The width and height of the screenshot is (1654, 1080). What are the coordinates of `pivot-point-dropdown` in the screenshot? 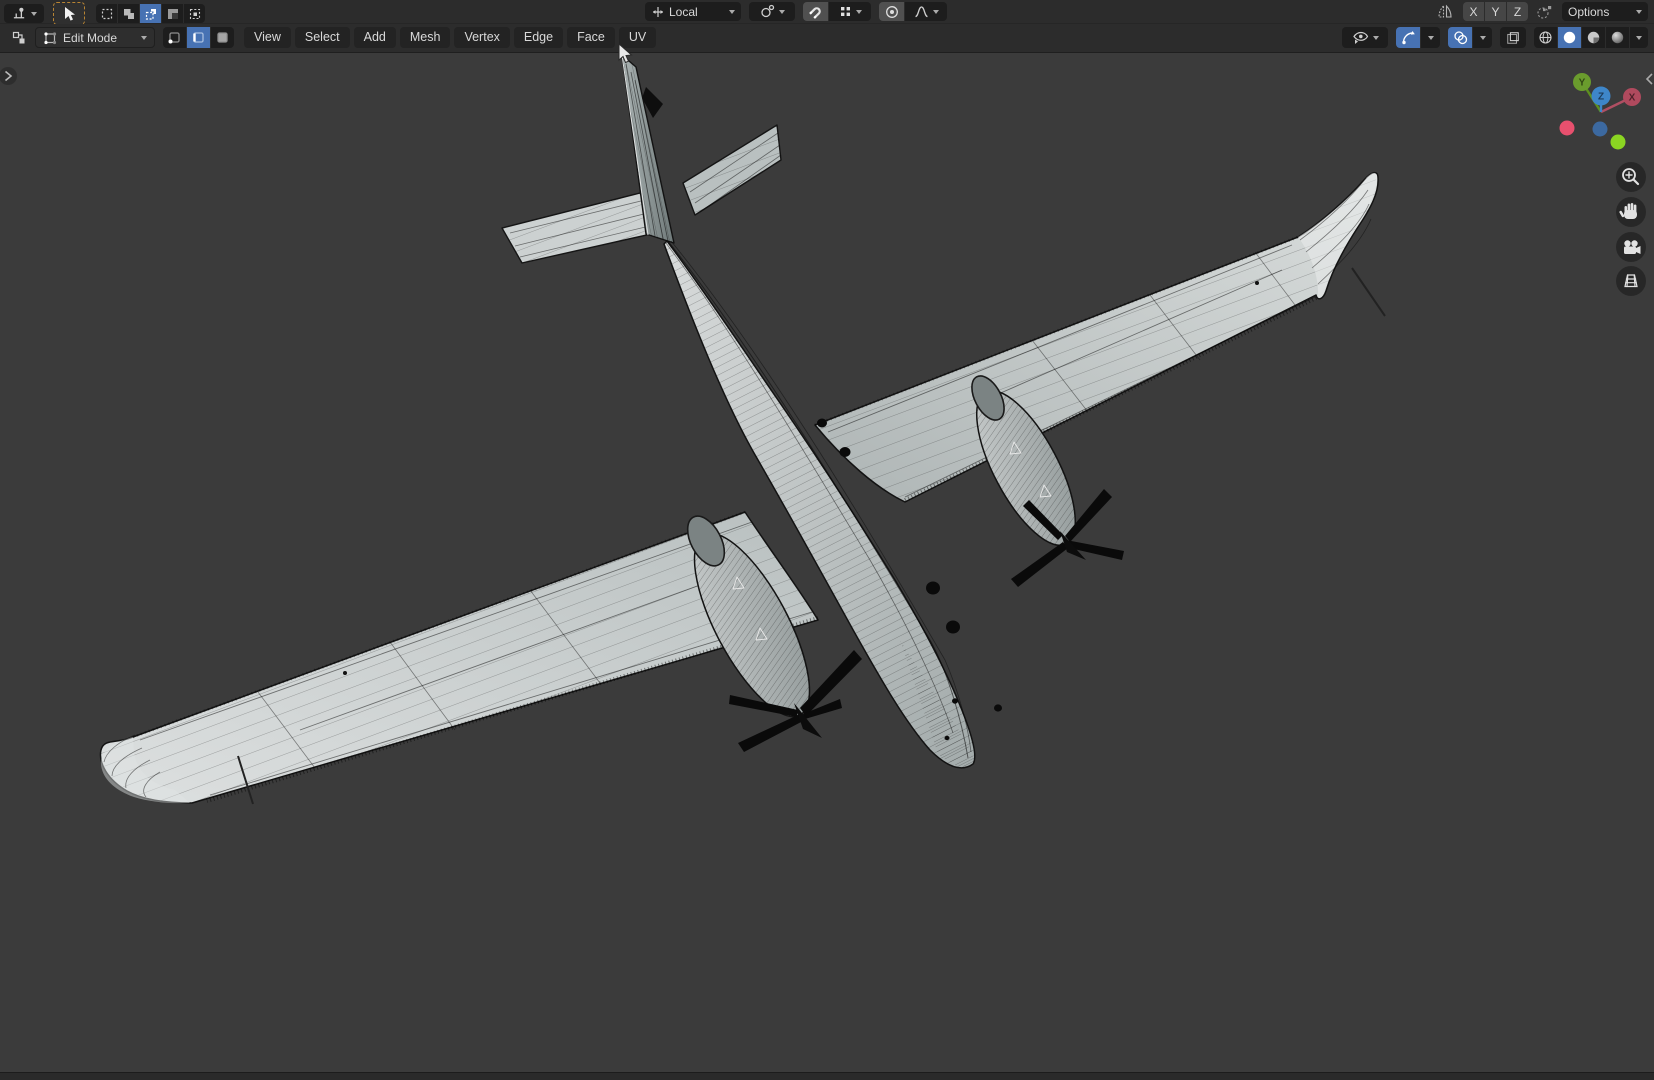 It's located at (772, 11).